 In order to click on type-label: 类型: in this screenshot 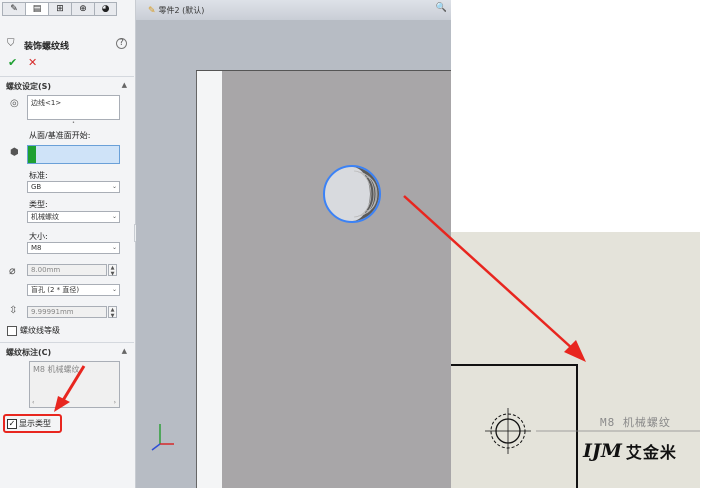, I will do `click(38, 204)`.